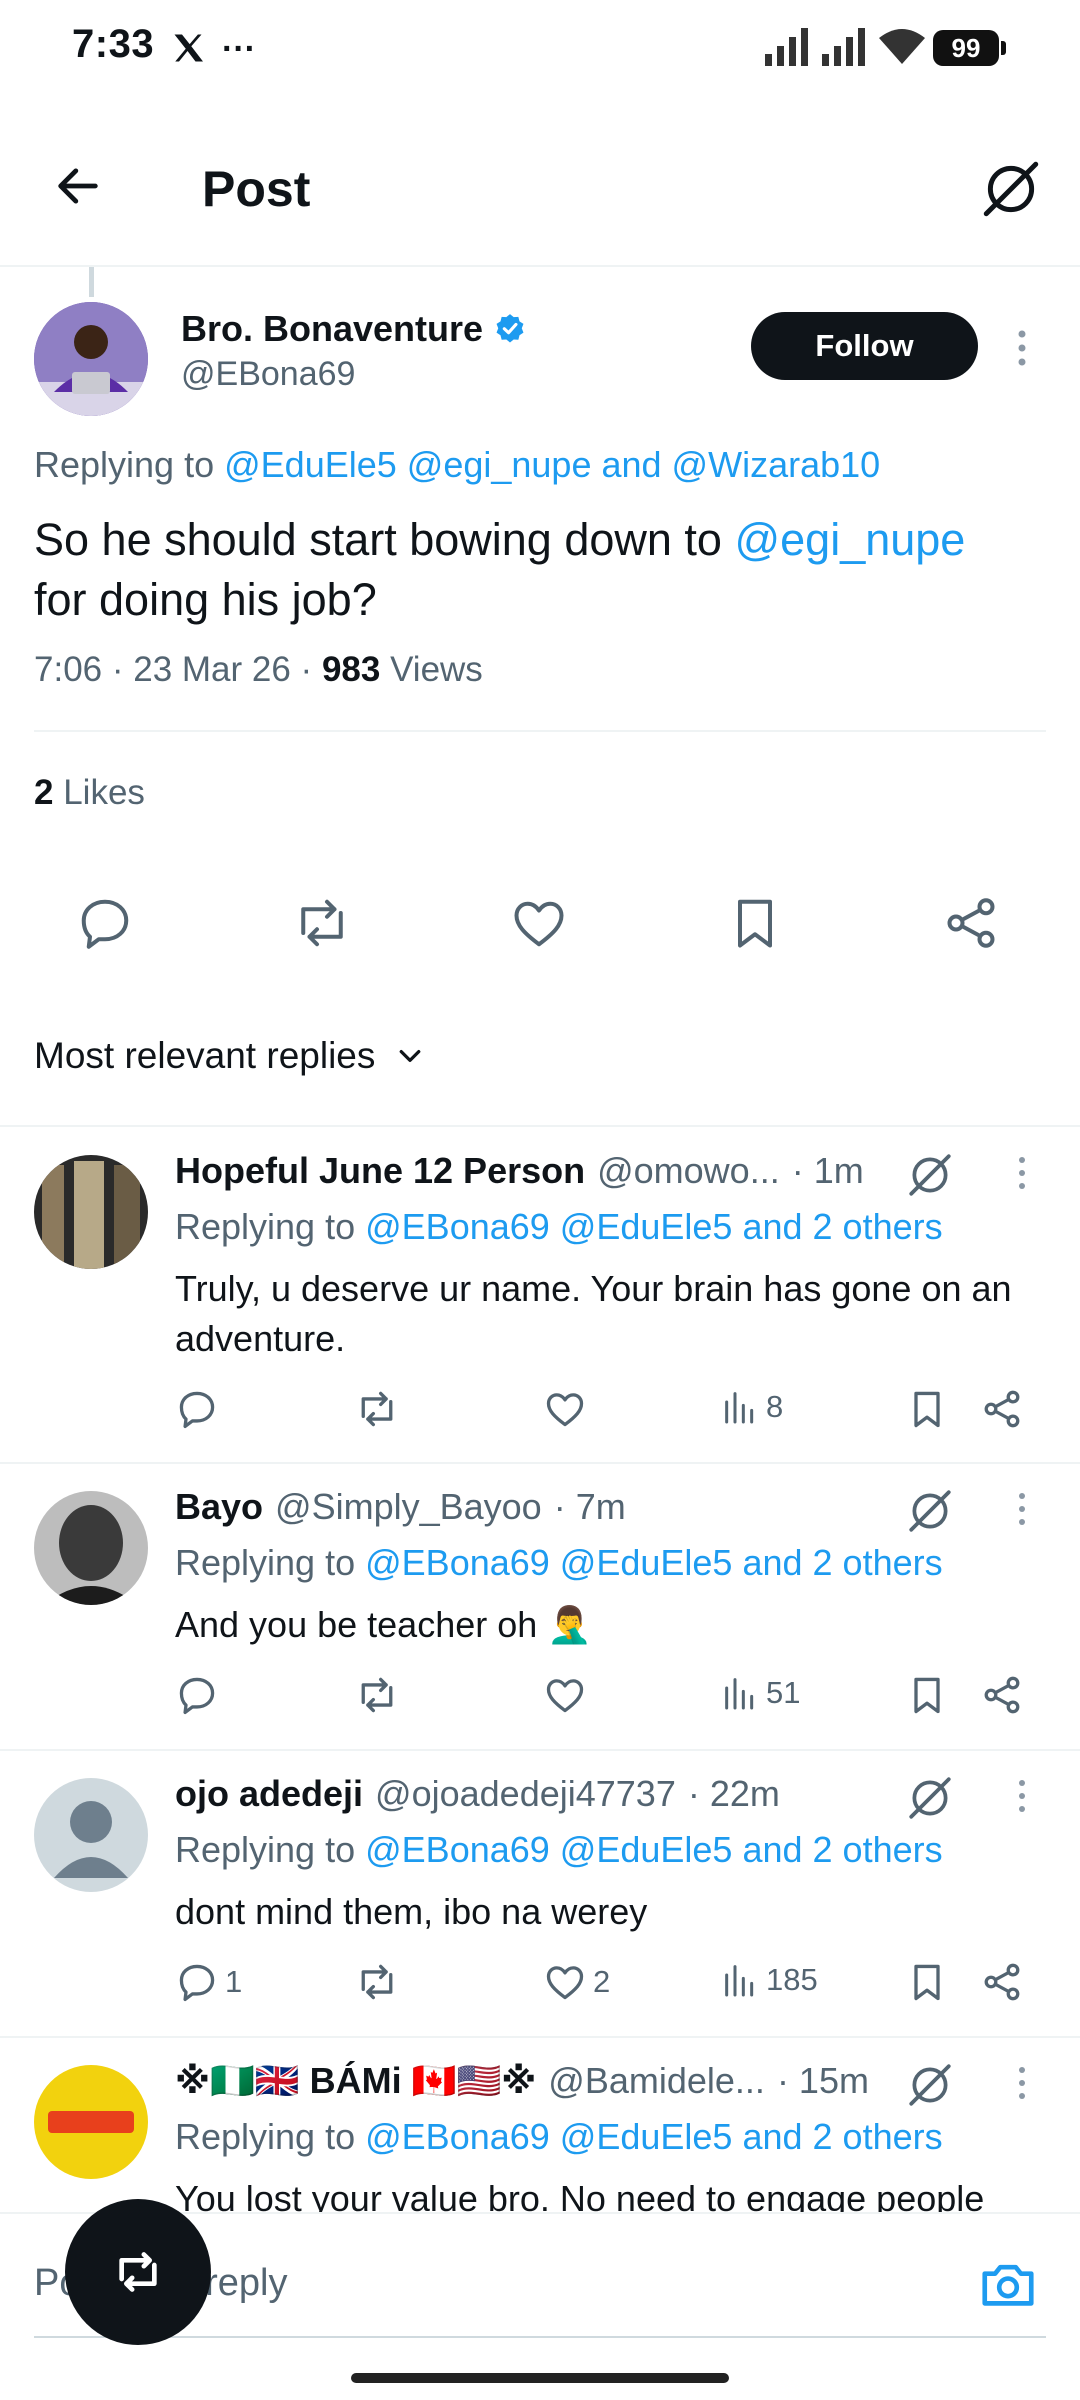 The image size is (1080, 2400). Describe the element at coordinates (769, 1980) in the screenshot. I see `views-action: 185` at that location.